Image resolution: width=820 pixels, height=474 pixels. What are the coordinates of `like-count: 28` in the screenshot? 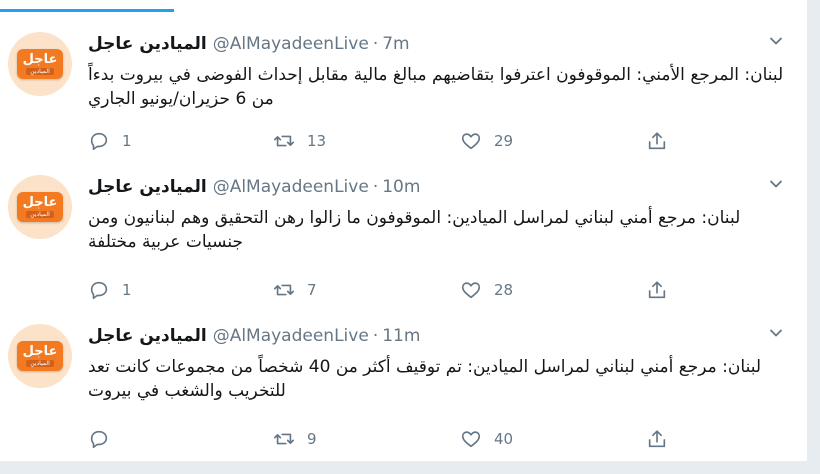 It's located at (504, 290).